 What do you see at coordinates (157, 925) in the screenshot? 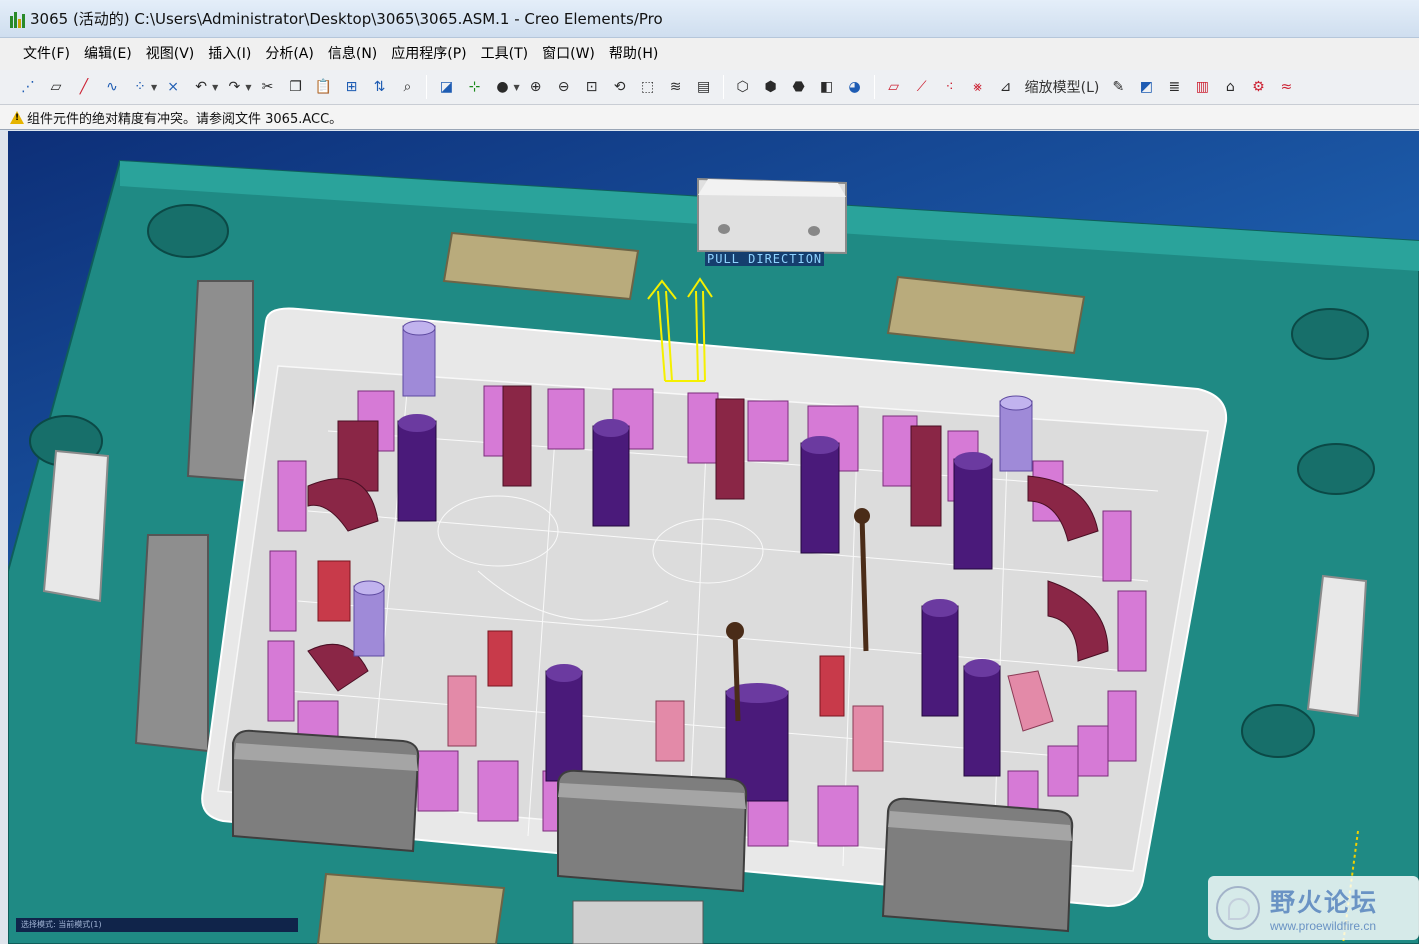
I see `status-strip: 选择模式: 当前模式(1)` at bounding box center [157, 925].